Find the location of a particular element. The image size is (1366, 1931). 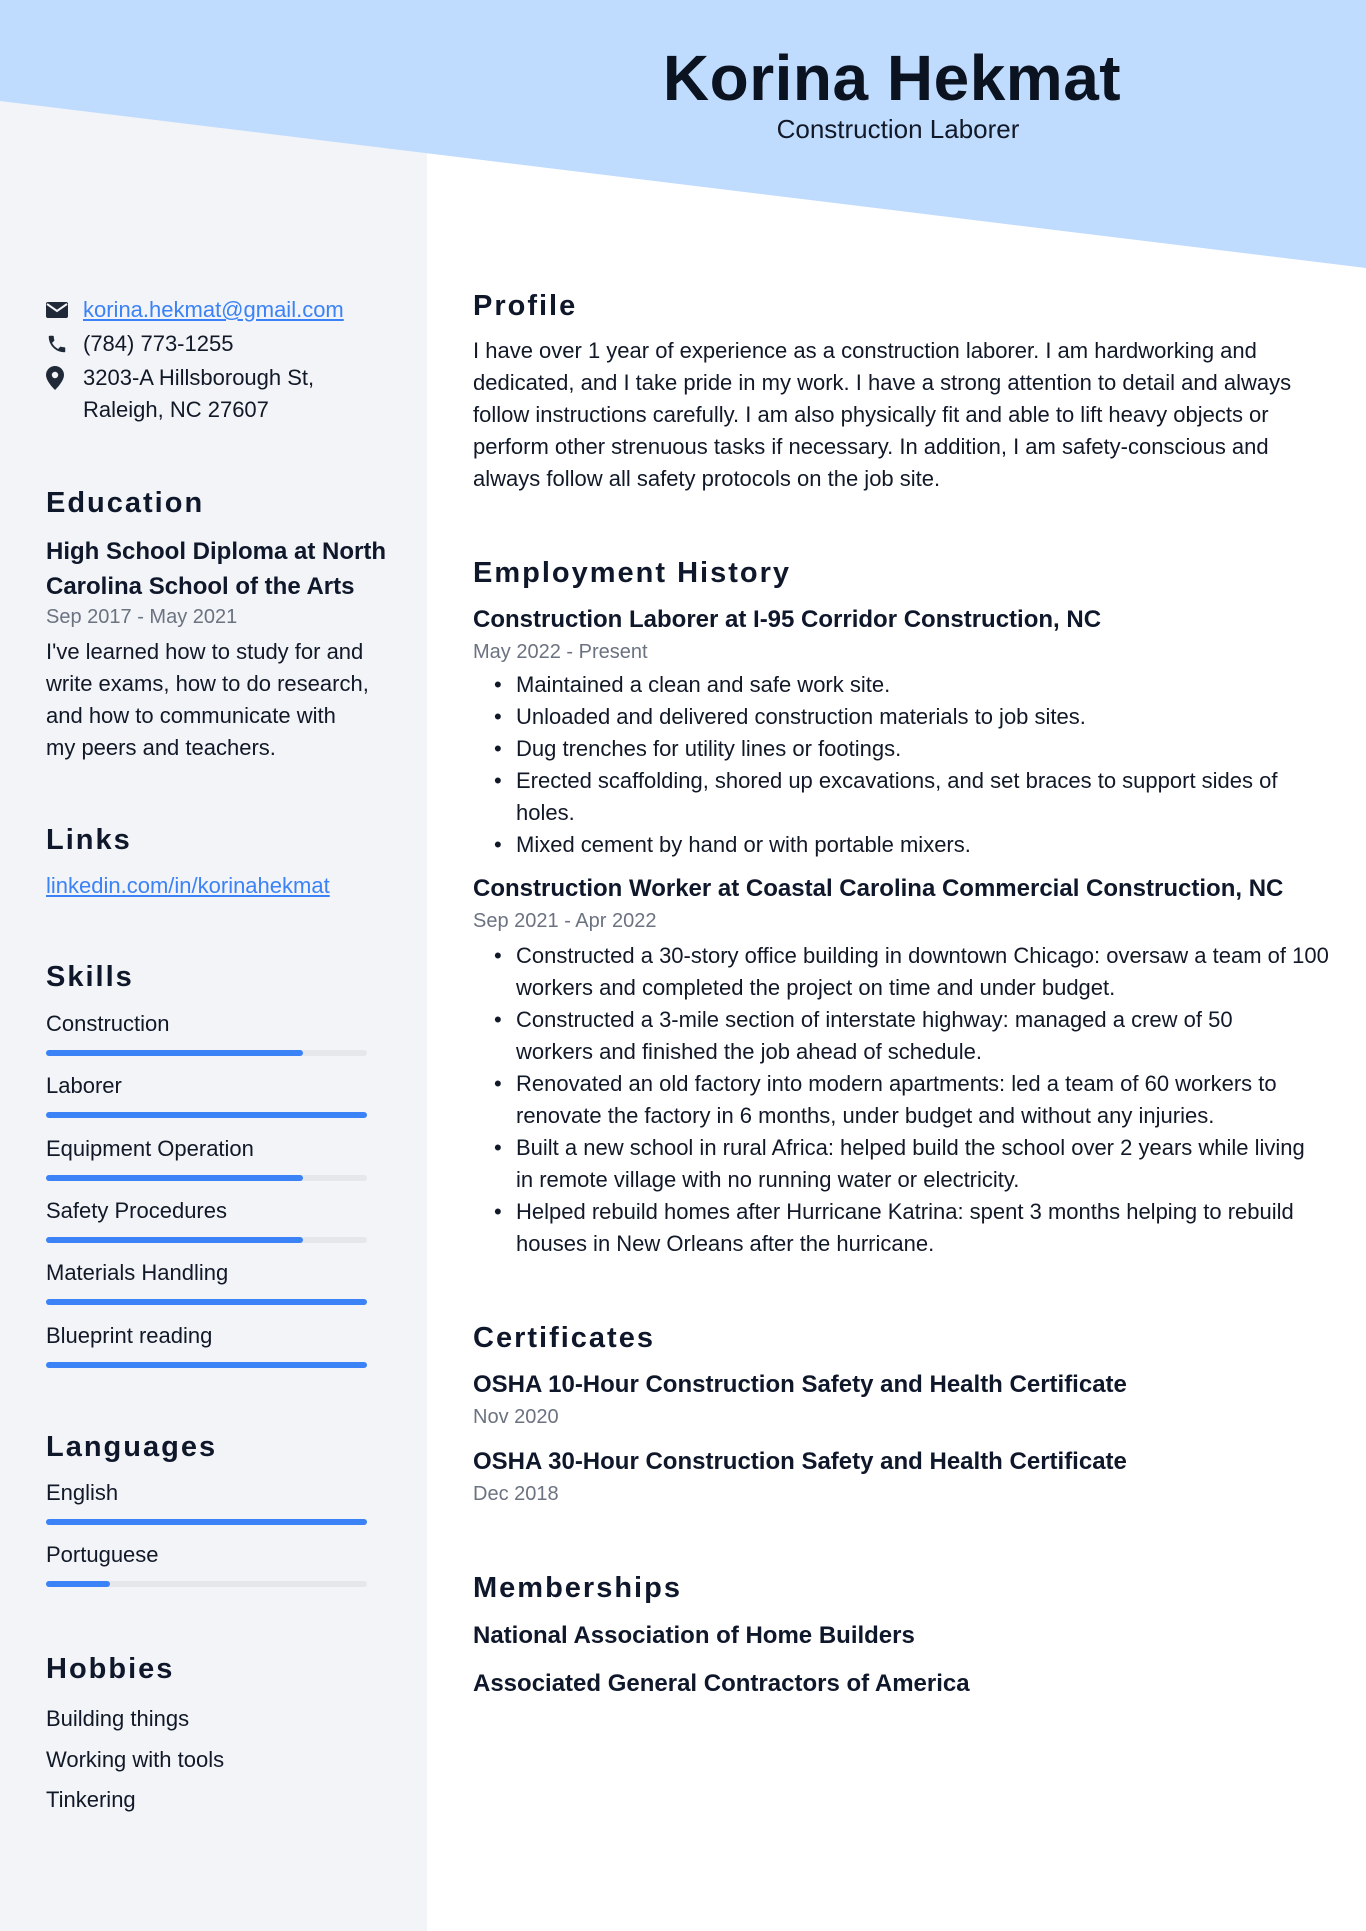

skill-label: Equipment Operation is located at coordinates (150, 1148).